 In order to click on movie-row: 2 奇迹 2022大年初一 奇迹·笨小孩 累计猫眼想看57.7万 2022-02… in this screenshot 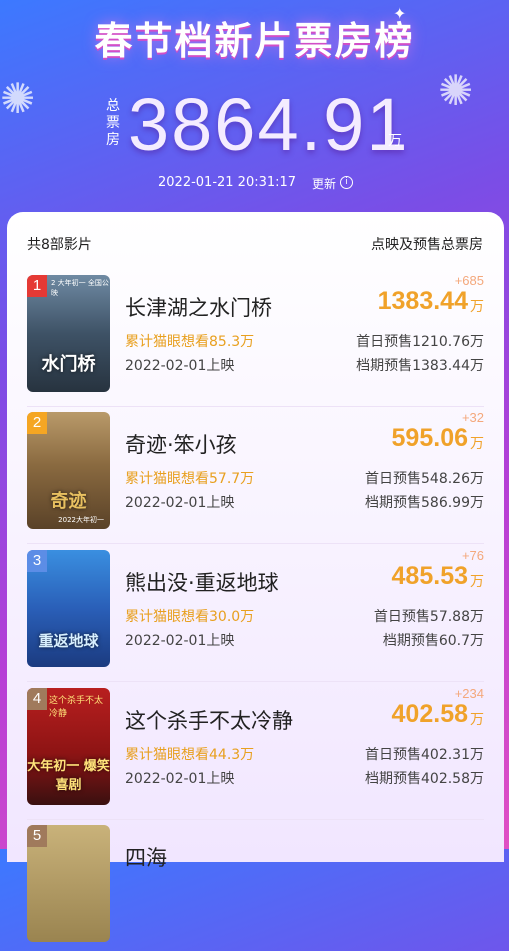, I will do `click(255, 477)`.